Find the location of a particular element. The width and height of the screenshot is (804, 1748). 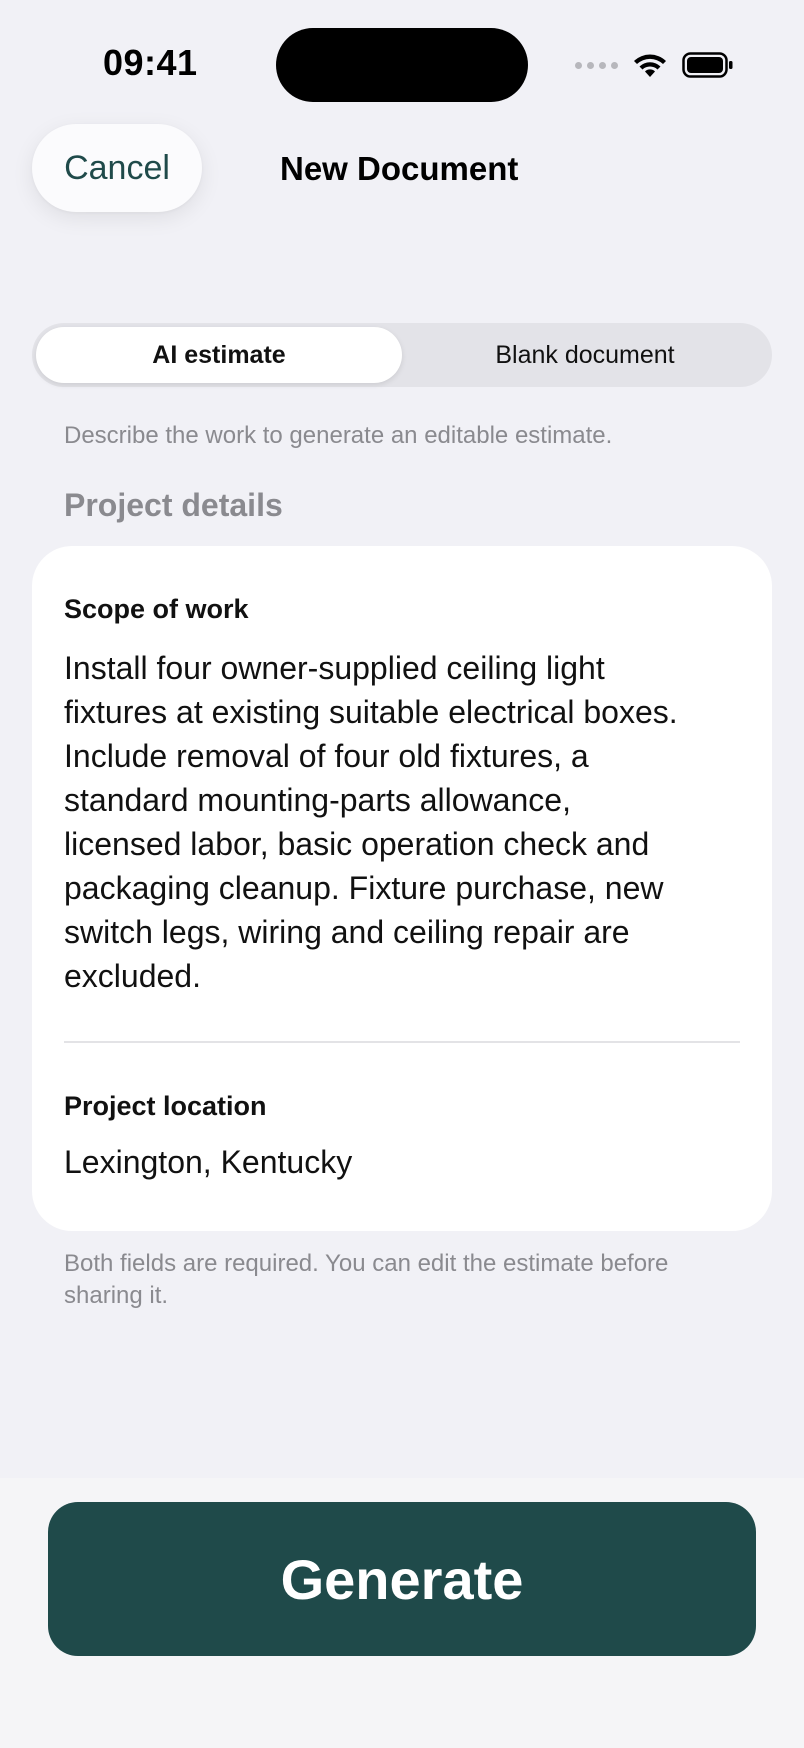

project-location-label: Project location is located at coordinates (165, 1106).